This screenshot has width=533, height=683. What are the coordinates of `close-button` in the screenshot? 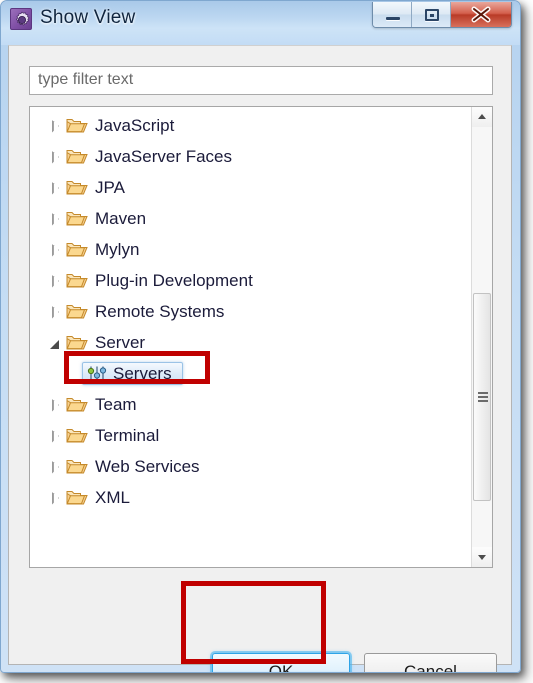 It's located at (481, 14).